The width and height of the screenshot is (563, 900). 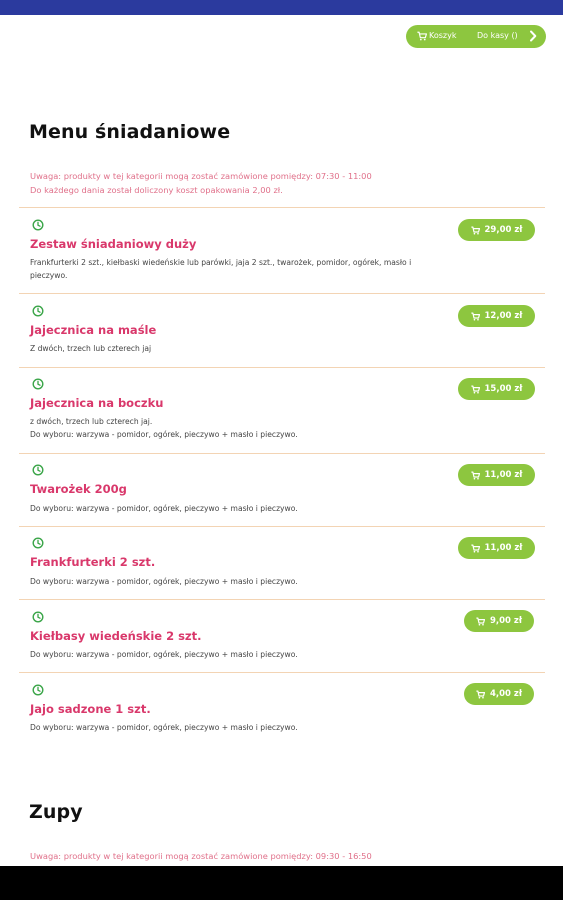 What do you see at coordinates (56, 812) in the screenshot?
I see `section-title-soups: Zupy` at bounding box center [56, 812].